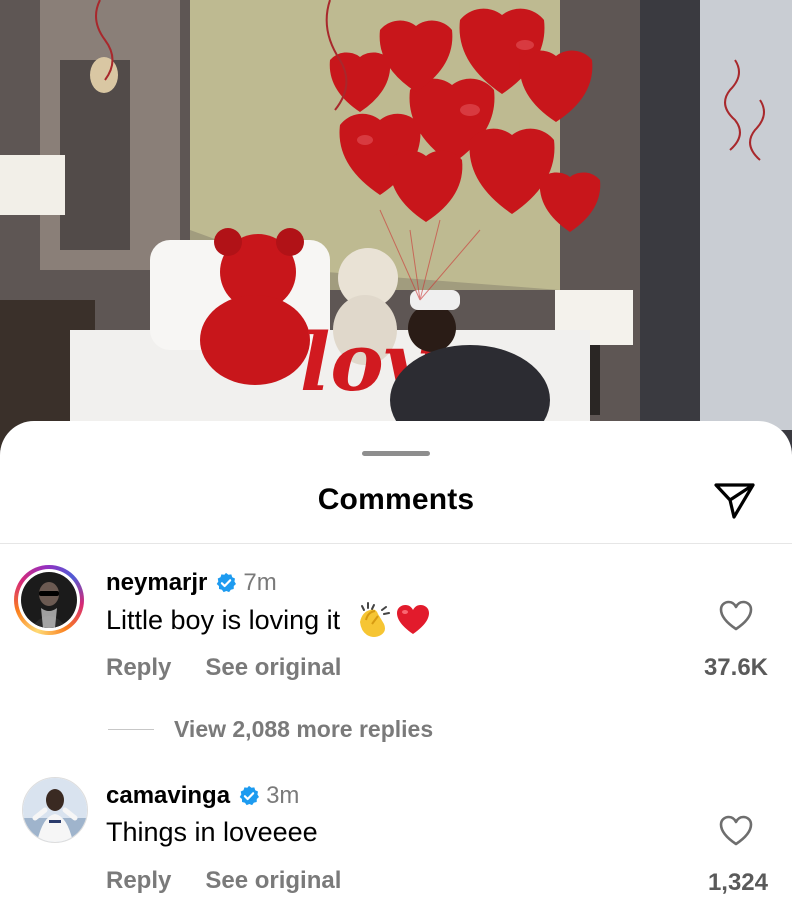  Describe the element at coordinates (131, 729) in the screenshot. I see `replies-line` at that location.